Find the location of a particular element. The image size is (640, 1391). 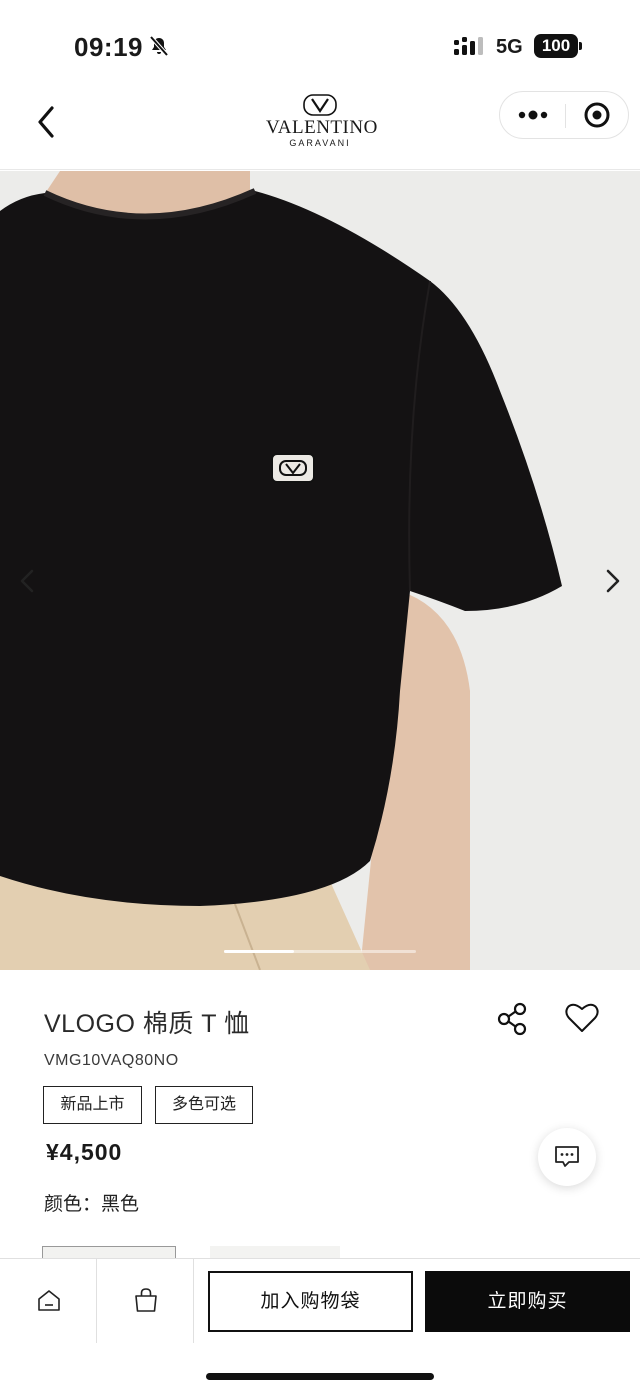

chevron-right-icon is located at coordinates (613, 581).